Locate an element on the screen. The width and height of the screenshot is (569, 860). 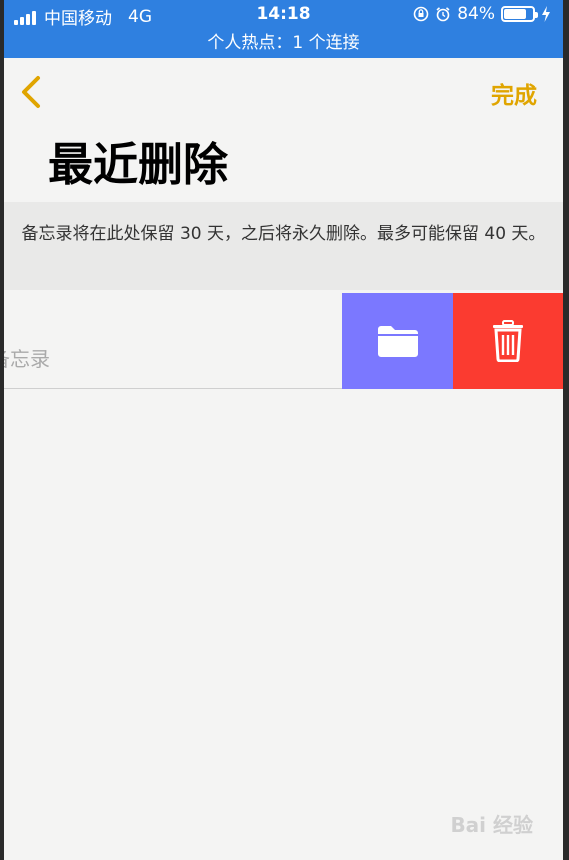
chevron-left-icon is located at coordinates (31, 92).